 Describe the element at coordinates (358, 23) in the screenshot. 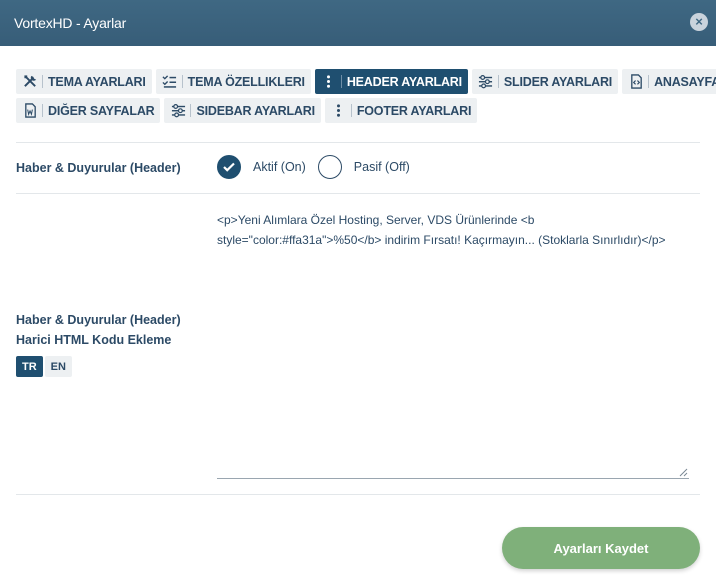

I see `window-titlebar: VortexHD - Ayarlar ×` at that location.